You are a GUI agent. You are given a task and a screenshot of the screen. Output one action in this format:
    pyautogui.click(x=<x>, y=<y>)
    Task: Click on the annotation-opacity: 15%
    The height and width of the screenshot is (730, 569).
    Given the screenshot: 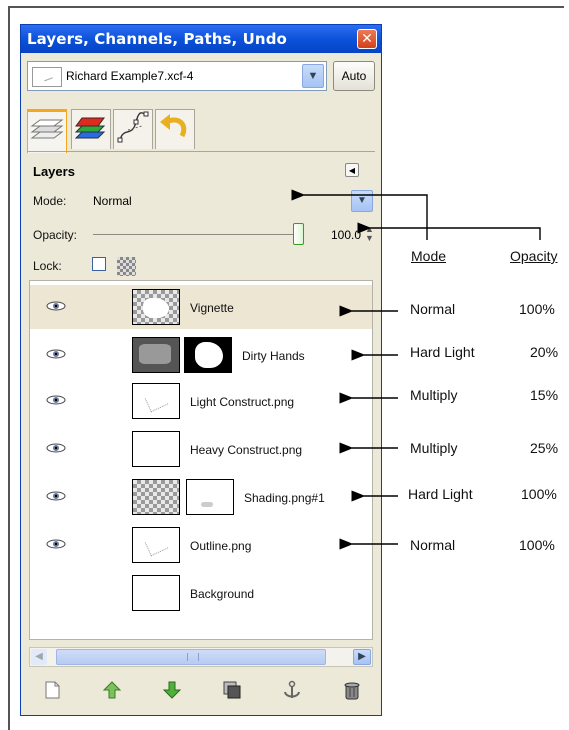 What is the action you would take?
    pyautogui.click(x=544, y=395)
    